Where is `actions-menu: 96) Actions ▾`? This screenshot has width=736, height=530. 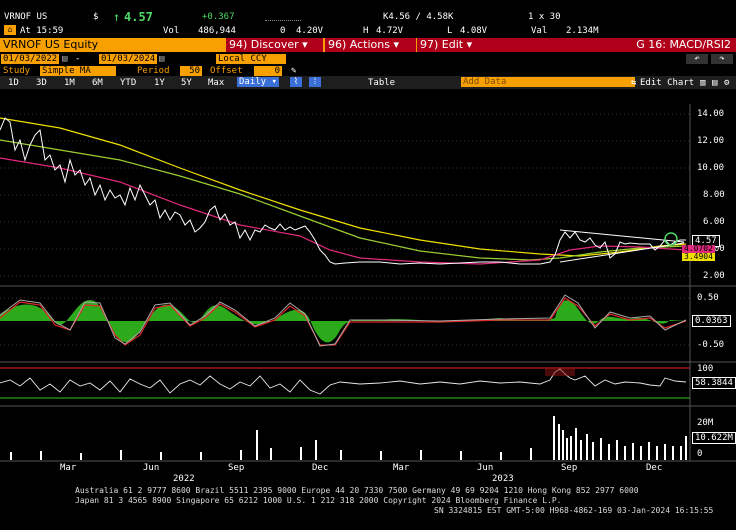 actions-menu: 96) Actions ▾ is located at coordinates (370, 45).